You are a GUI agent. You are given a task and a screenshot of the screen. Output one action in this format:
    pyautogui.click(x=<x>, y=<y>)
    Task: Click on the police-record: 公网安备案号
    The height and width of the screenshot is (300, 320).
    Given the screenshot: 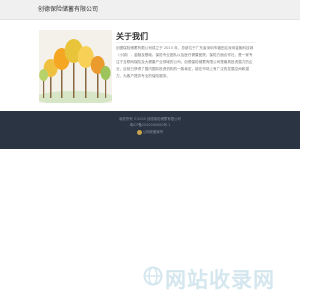 What is the action you would take?
    pyautogui.click(x=150, y=132)
    